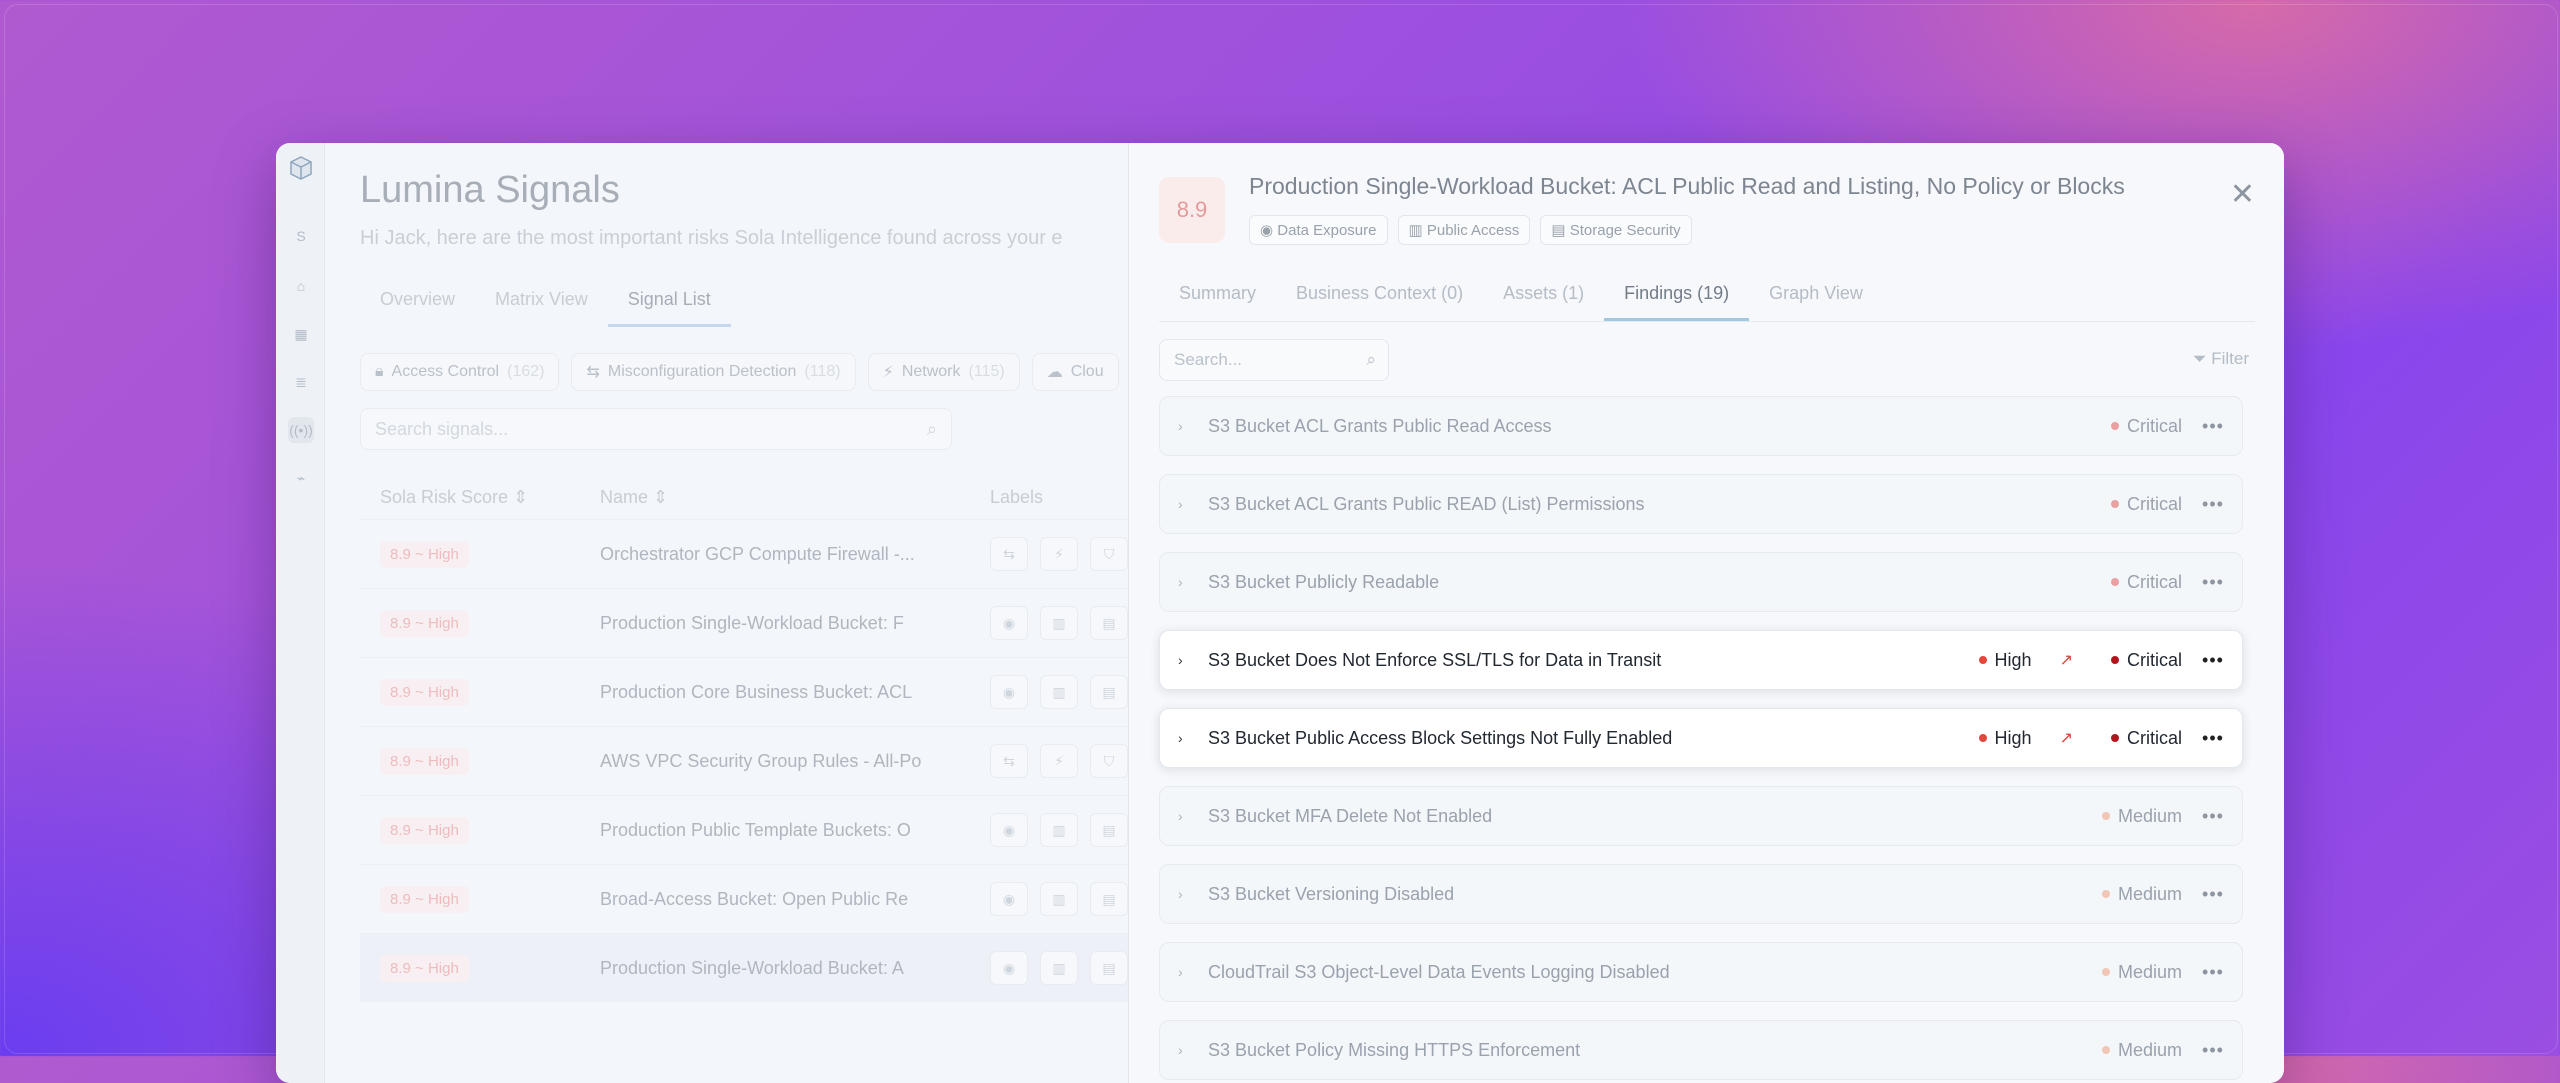 The width and height of the screenshot is (2560, 1083). What do you see at coordinates (301, 430) in the screenshot?
I see `signals-icon: ((•))` at bounding box center [301, 430].